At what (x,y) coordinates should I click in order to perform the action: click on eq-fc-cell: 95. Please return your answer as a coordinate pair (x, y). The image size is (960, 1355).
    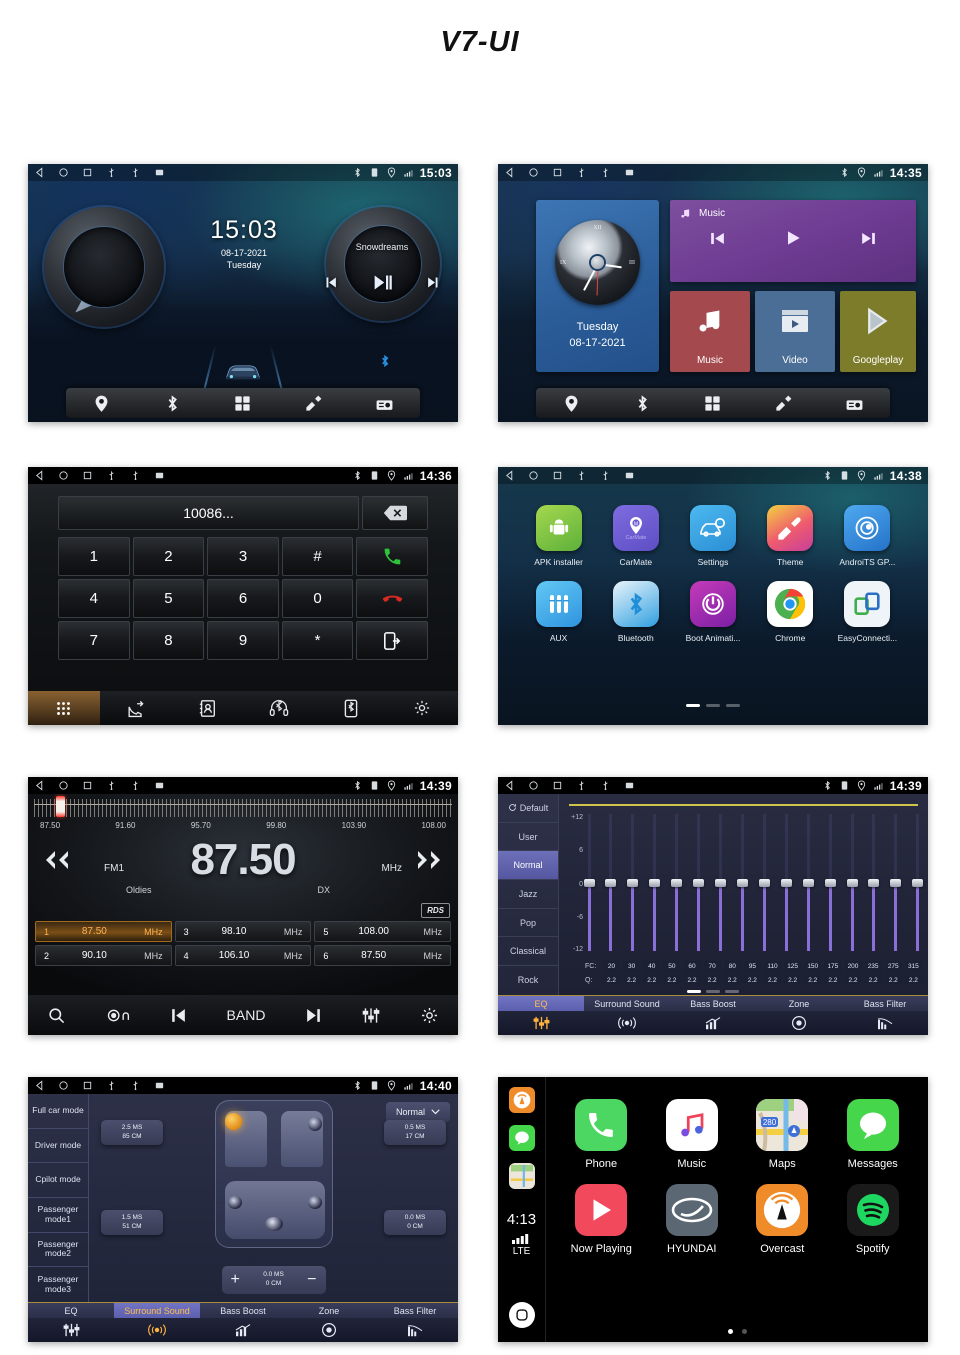
    Looking at the image, I should click on (752, 966).